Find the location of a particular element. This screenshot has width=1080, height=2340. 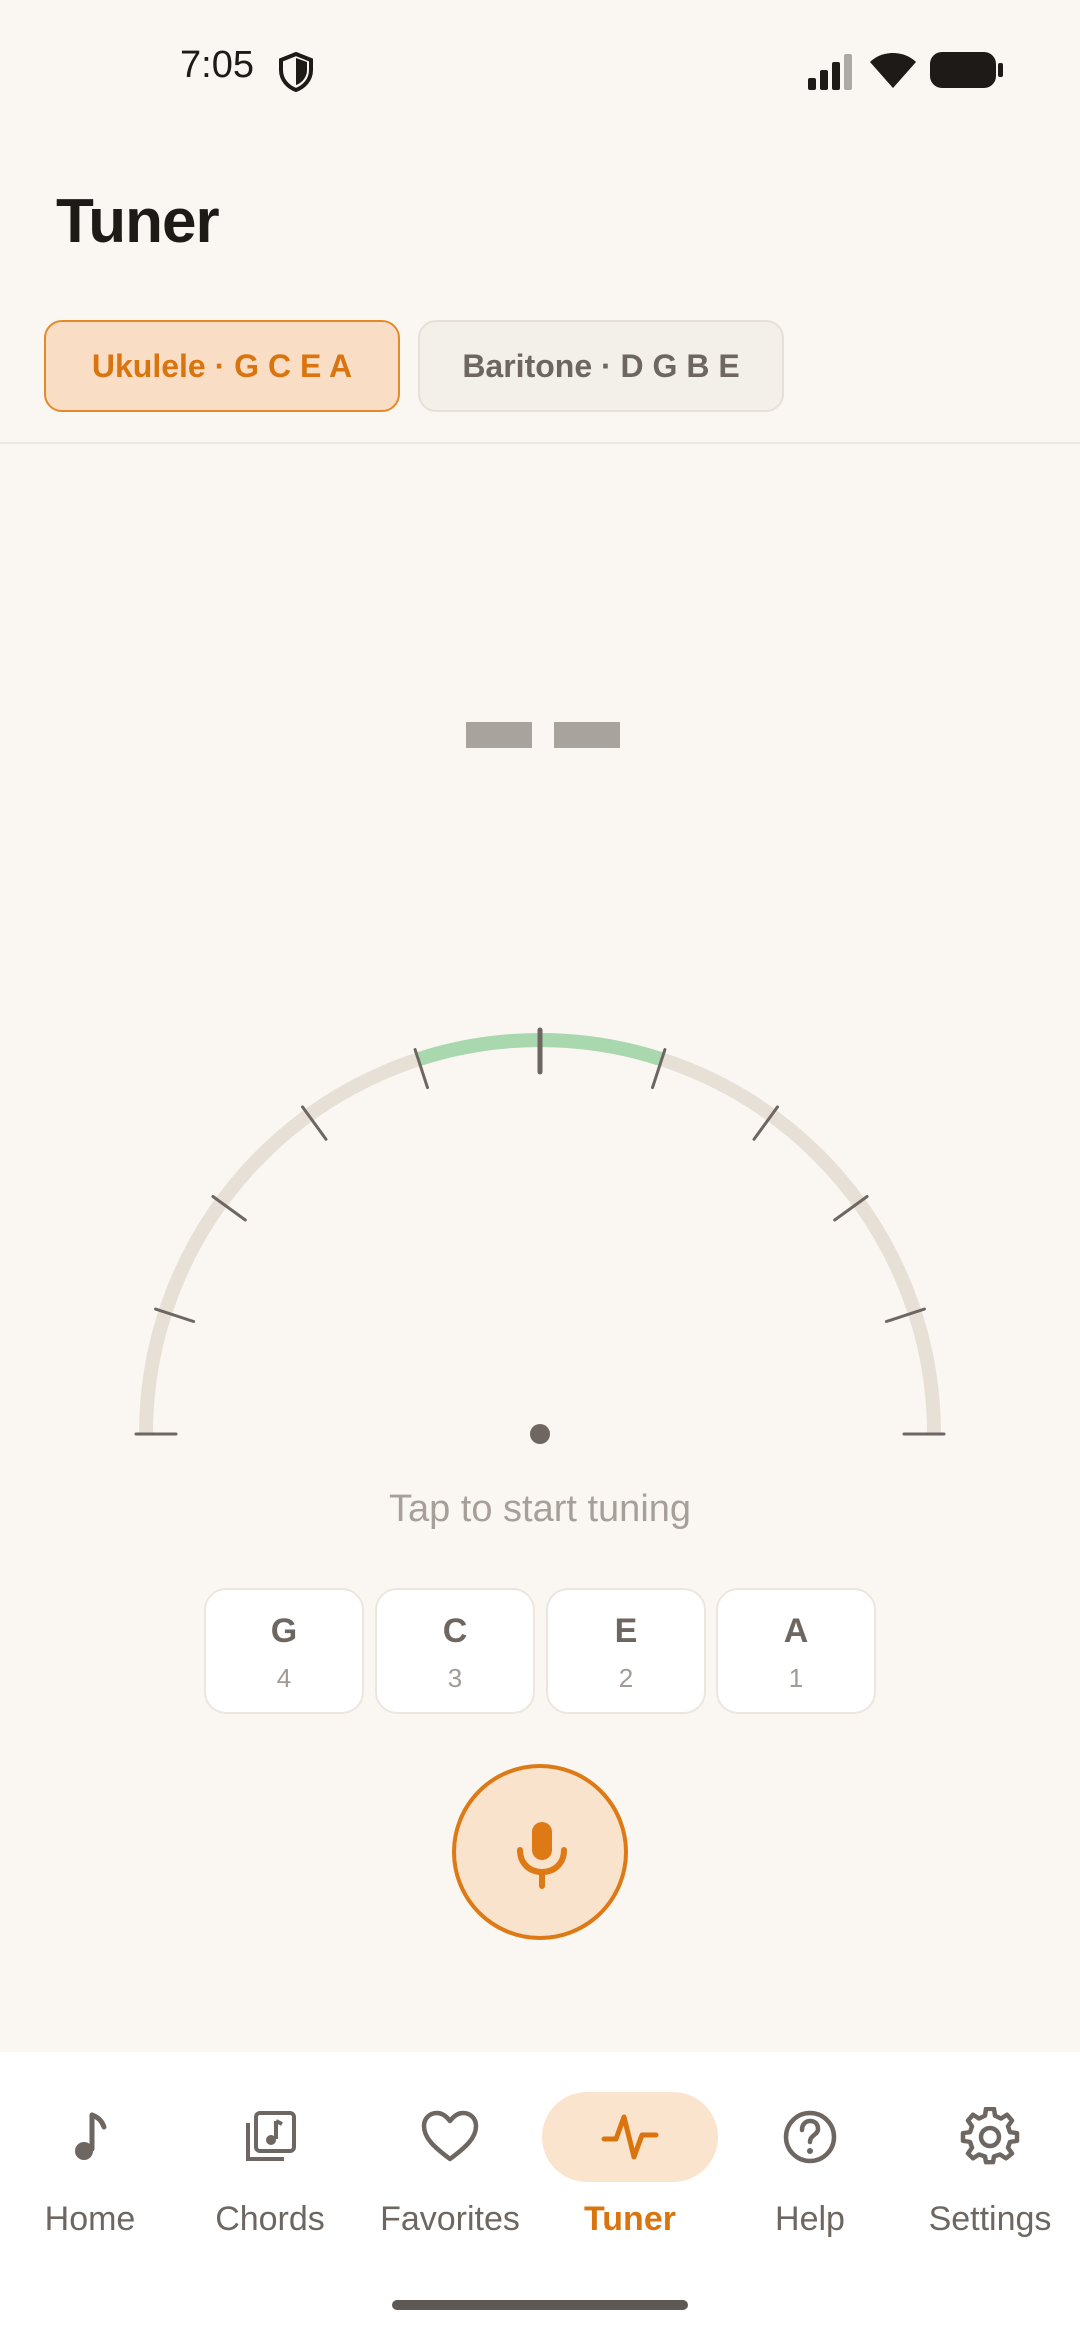

music-library-icon is located at coordinates (271, 2136).